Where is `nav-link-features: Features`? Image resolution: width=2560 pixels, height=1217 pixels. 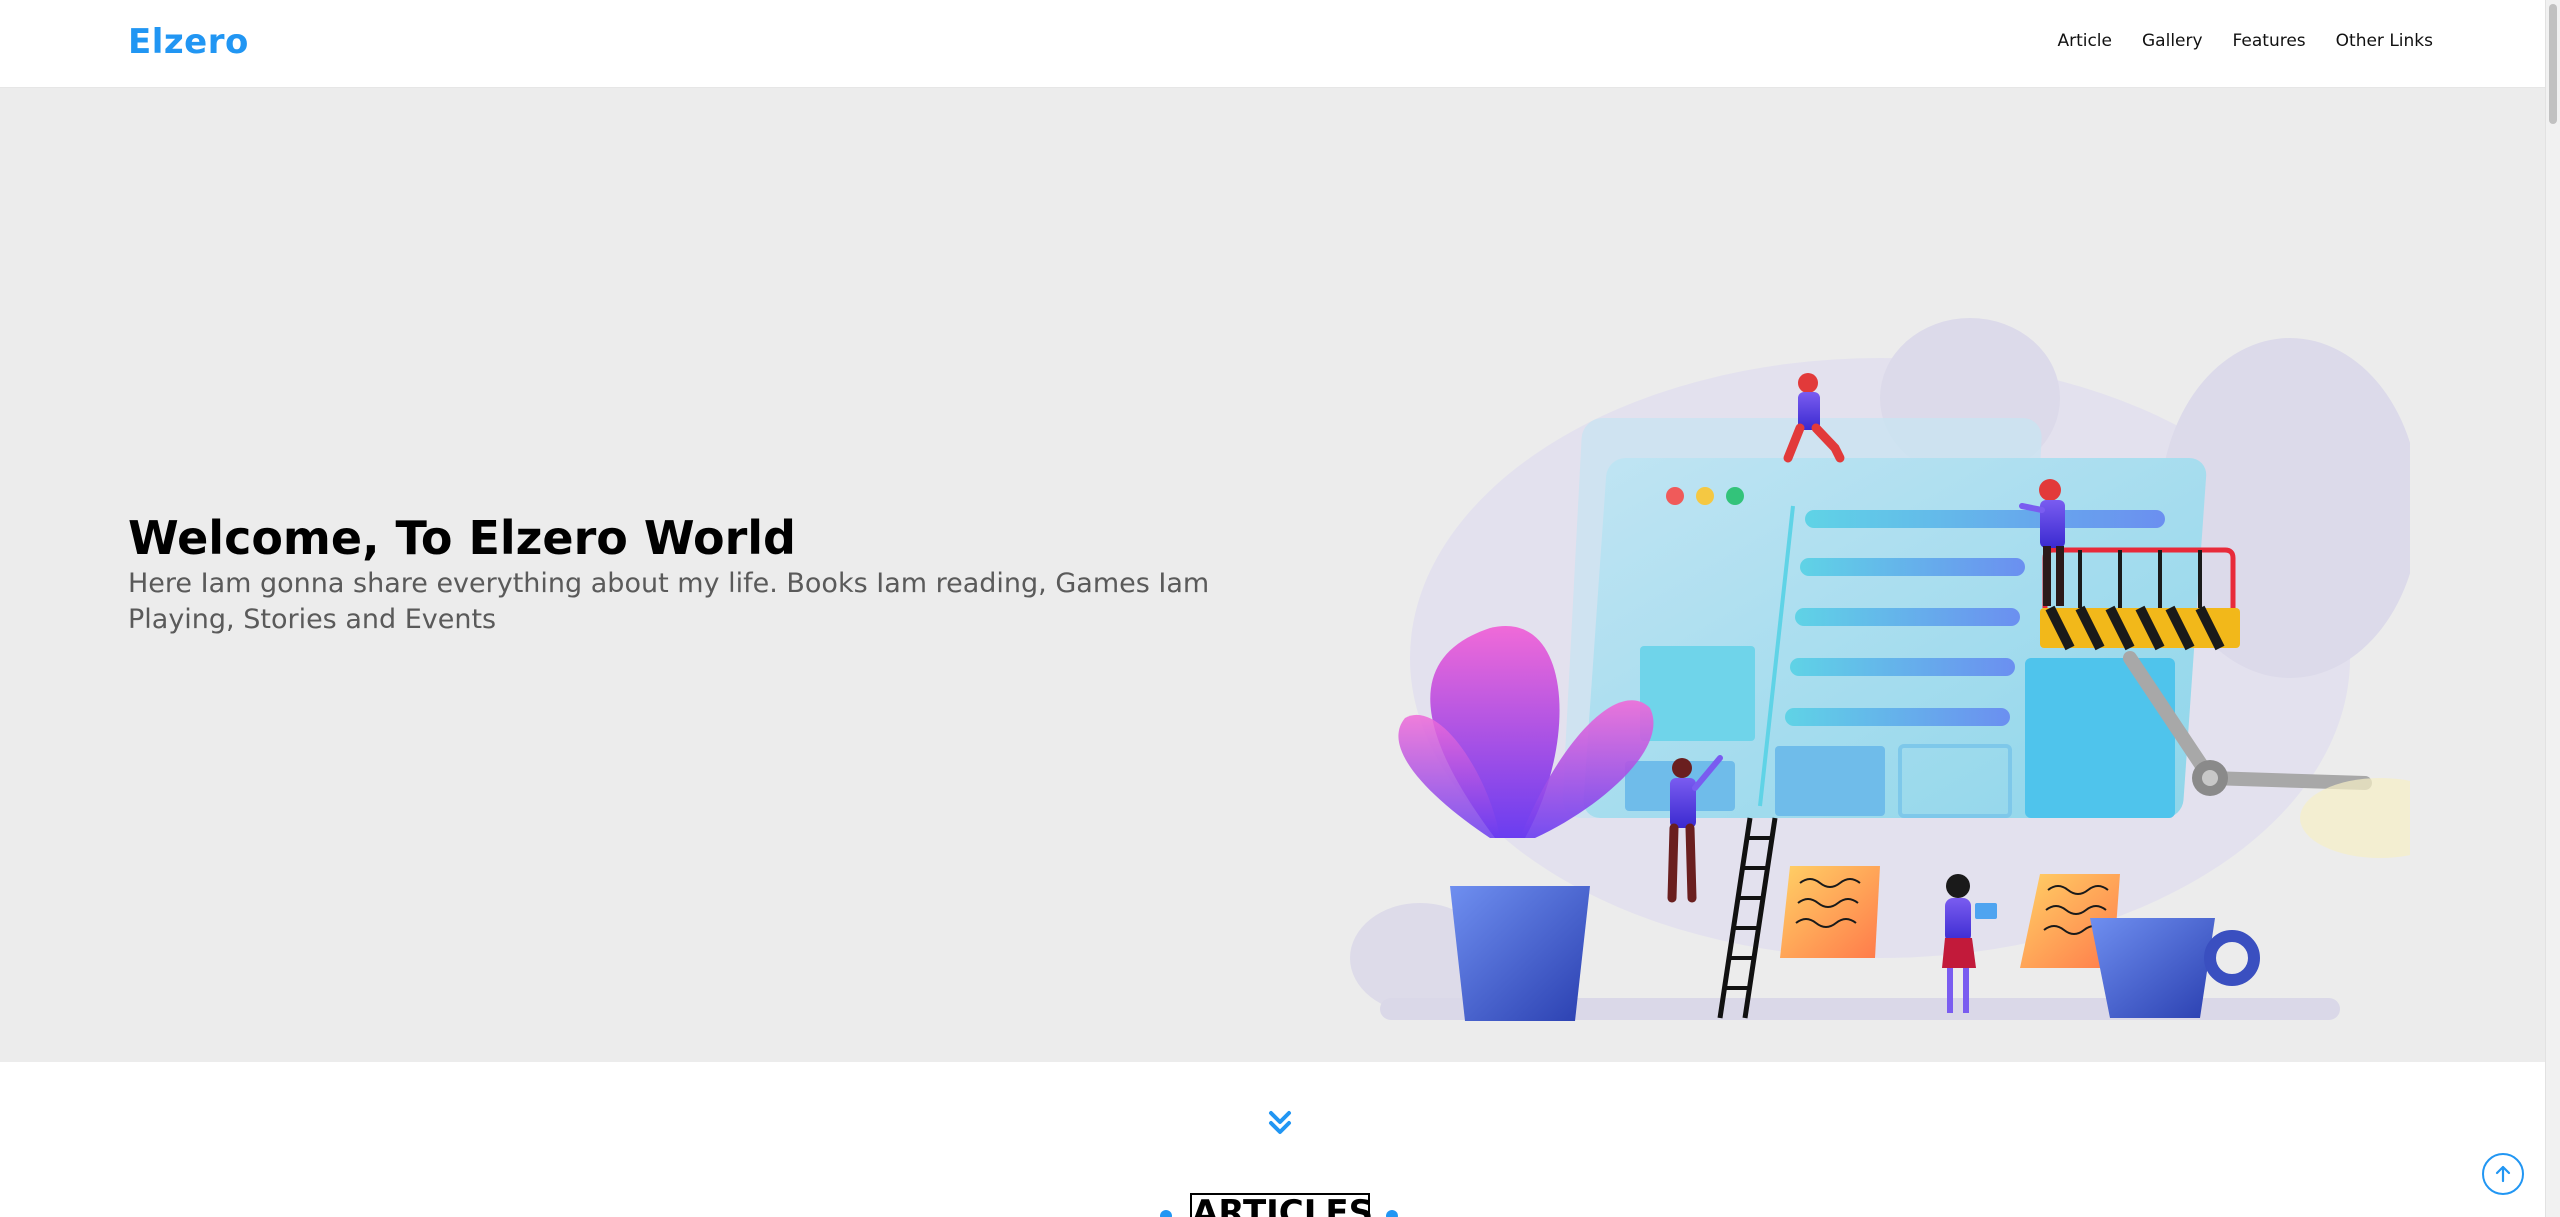 nav-link-features: Features is located at coordinates (2269, 41).